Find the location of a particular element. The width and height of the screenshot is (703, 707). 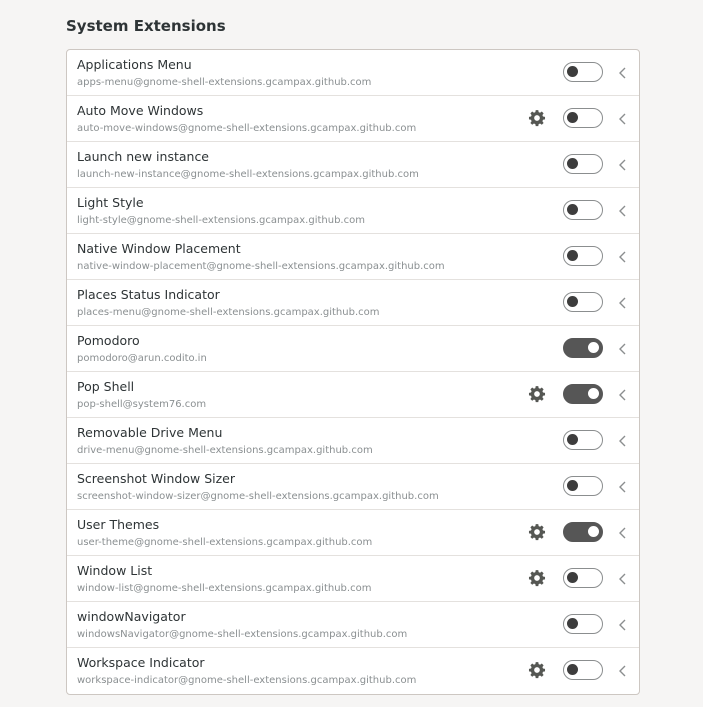

extension-name: Launch new instance is located at coordinates (143, 156).